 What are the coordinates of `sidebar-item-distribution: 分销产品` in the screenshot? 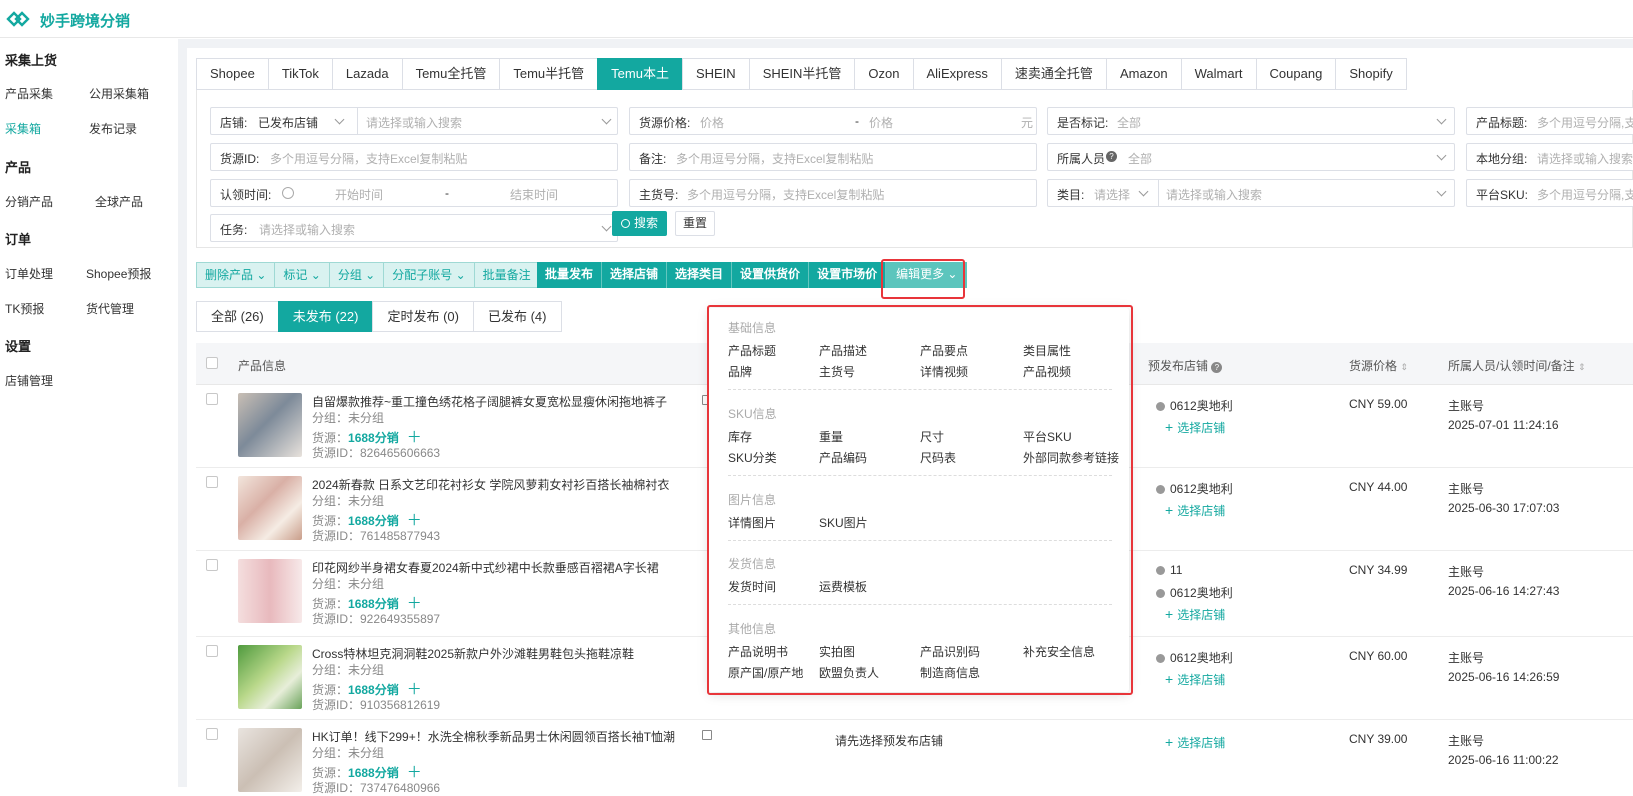 It's located at (29, 201).